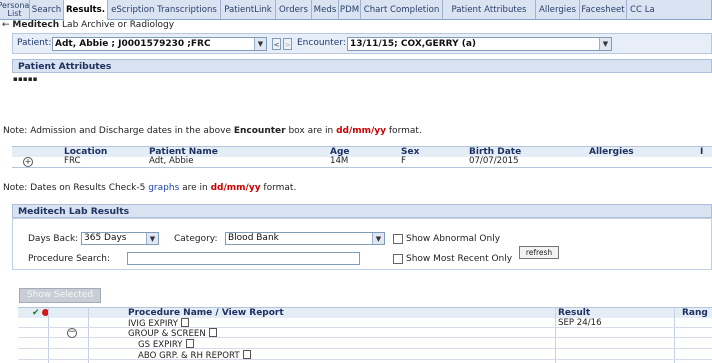 The width and height of the screenshot is (712, 363). Describe the element at coordinates (105, 238) in the screenshot. I see `days-back-value: 365 Days` at that location.